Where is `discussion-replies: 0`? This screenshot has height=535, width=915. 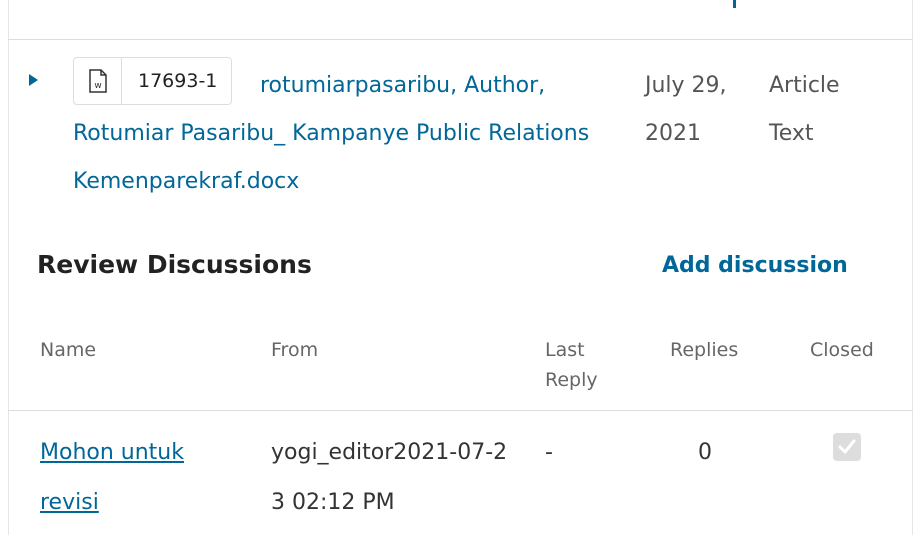 discussion-replies: 0 is located at coordinates (705, 452).